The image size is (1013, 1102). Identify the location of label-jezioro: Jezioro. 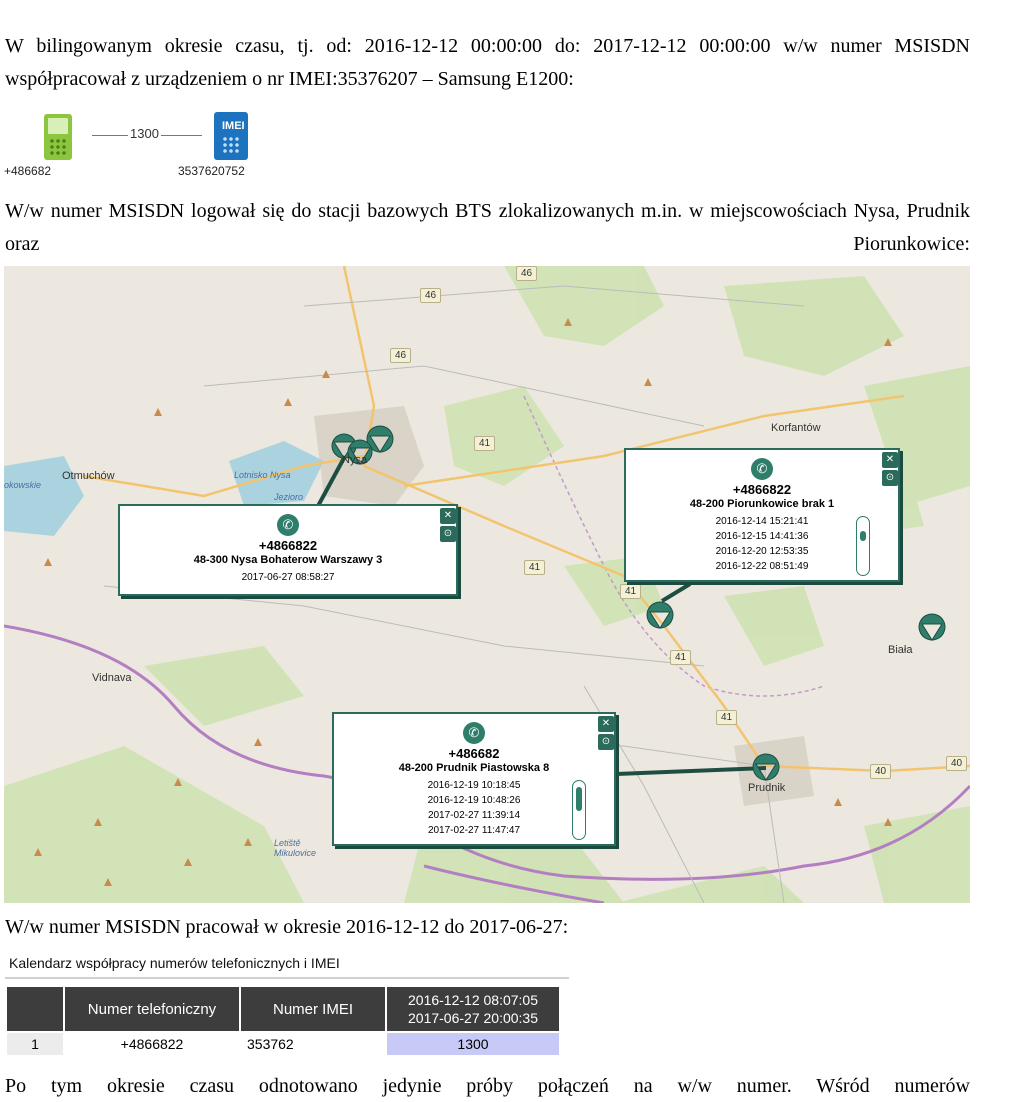
(289, 497).